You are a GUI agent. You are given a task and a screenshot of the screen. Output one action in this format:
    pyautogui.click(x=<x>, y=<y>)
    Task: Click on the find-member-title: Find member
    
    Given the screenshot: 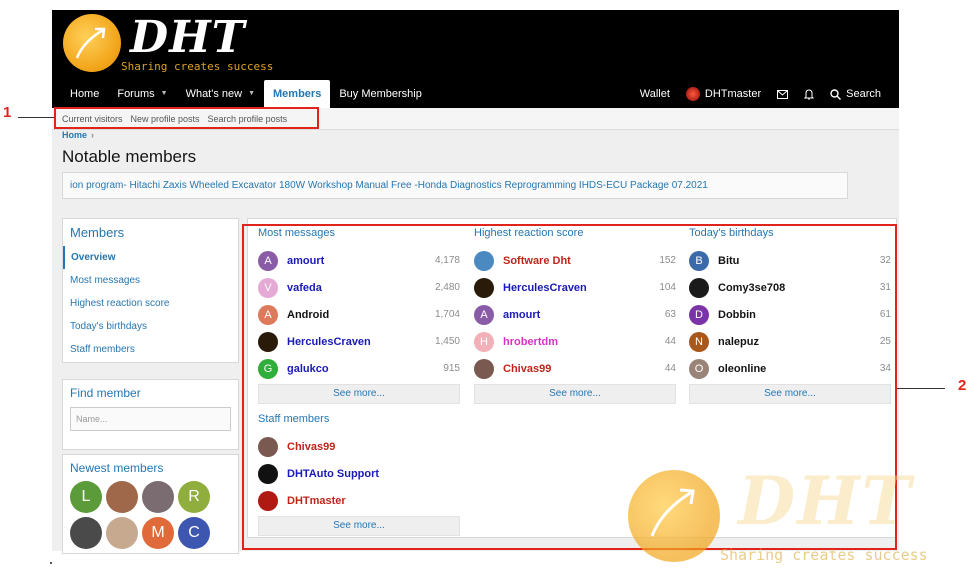 What is the action you would take?
    pyautogui.click(x=105, y=393)
    